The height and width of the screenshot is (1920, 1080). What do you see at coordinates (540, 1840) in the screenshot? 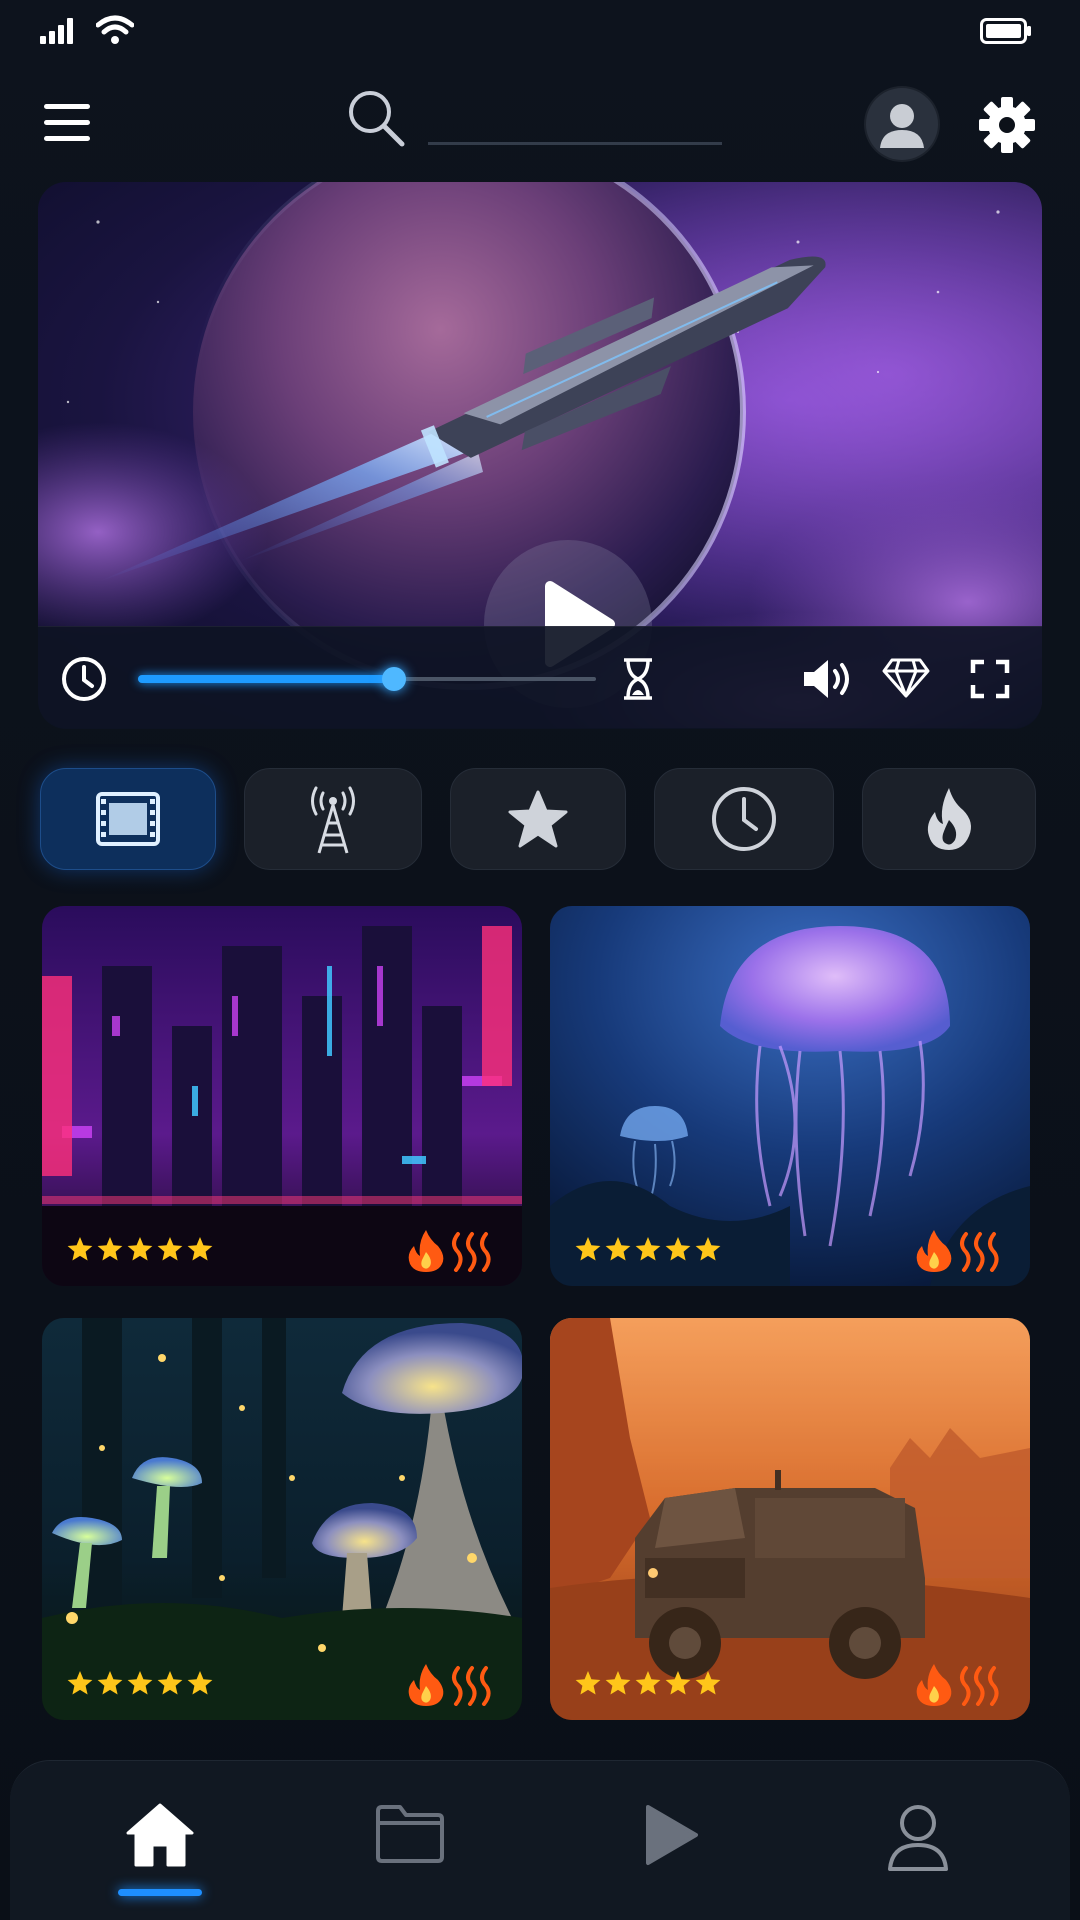
I see `bottom-navigation` at bounding box center [540, 1840].